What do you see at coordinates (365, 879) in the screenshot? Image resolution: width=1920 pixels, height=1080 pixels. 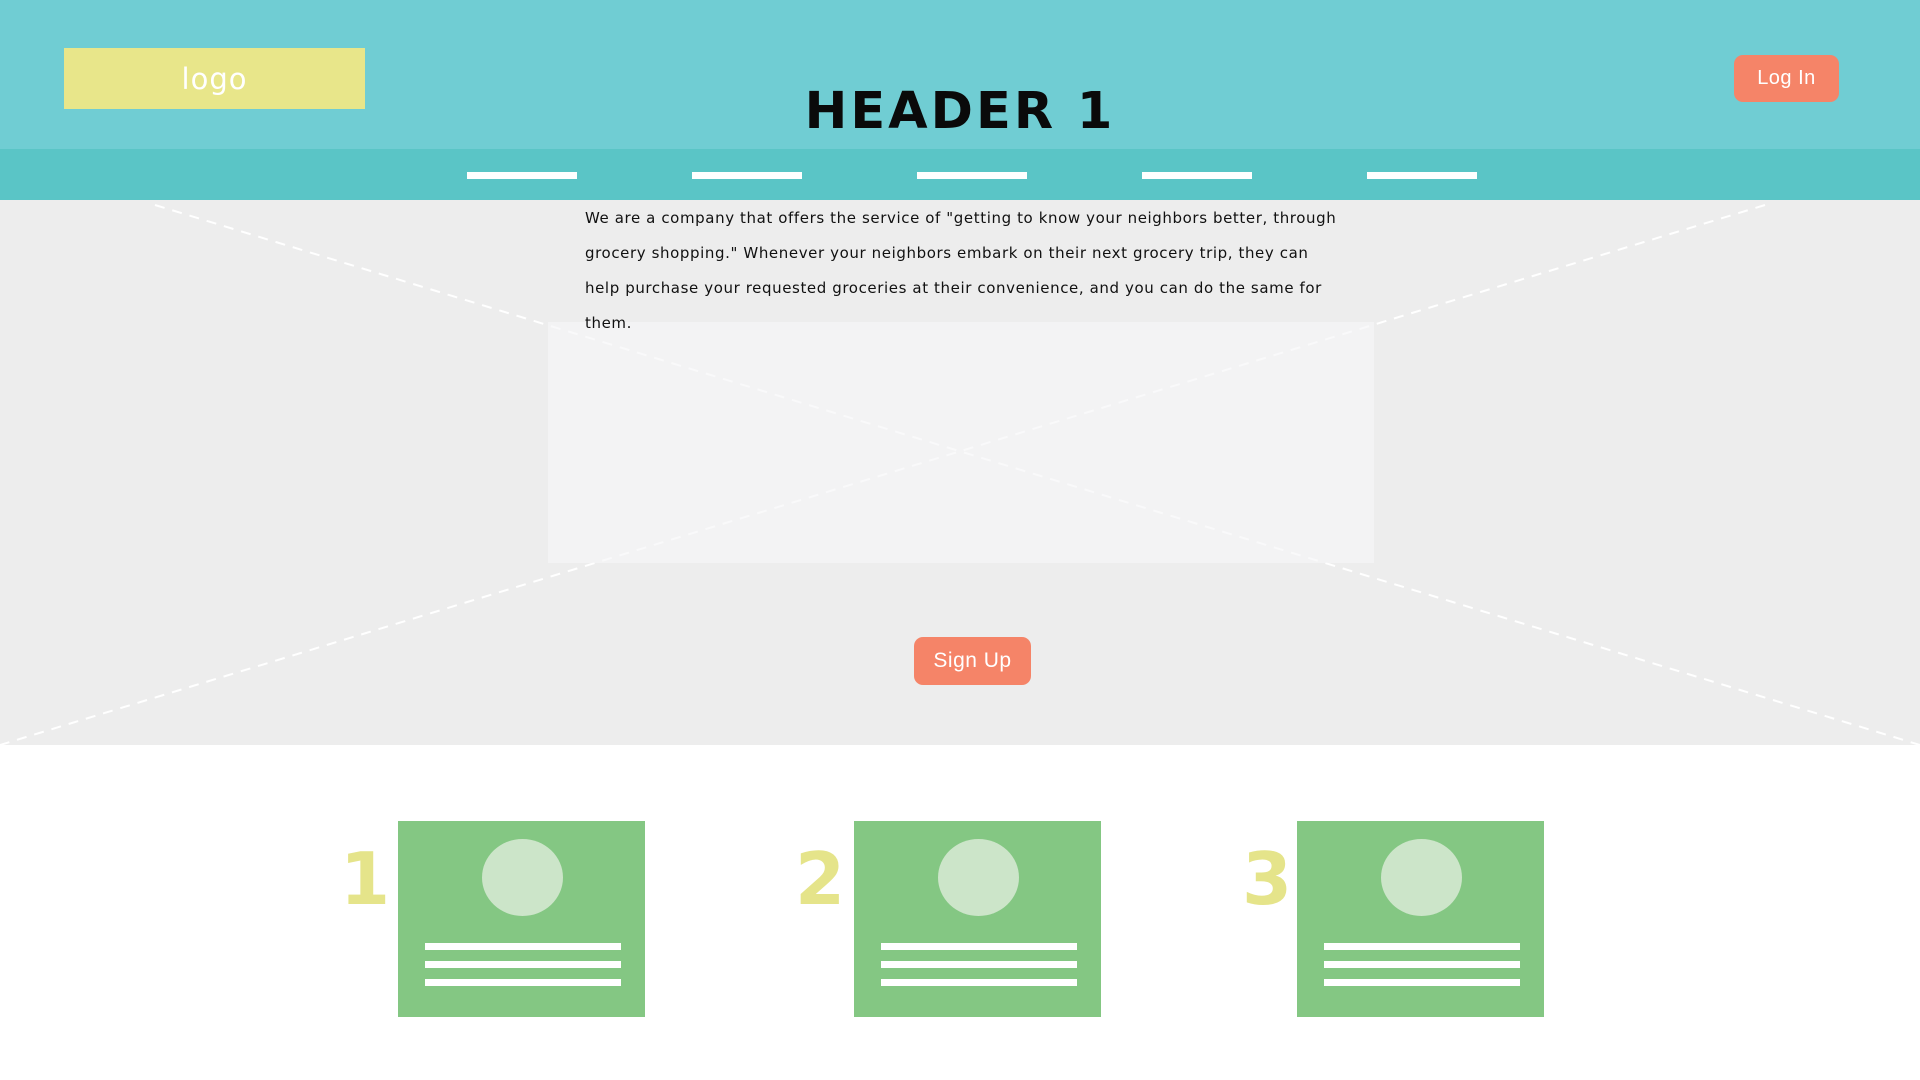 I see `step-number-1: 1` at bounding box center [365, 879].